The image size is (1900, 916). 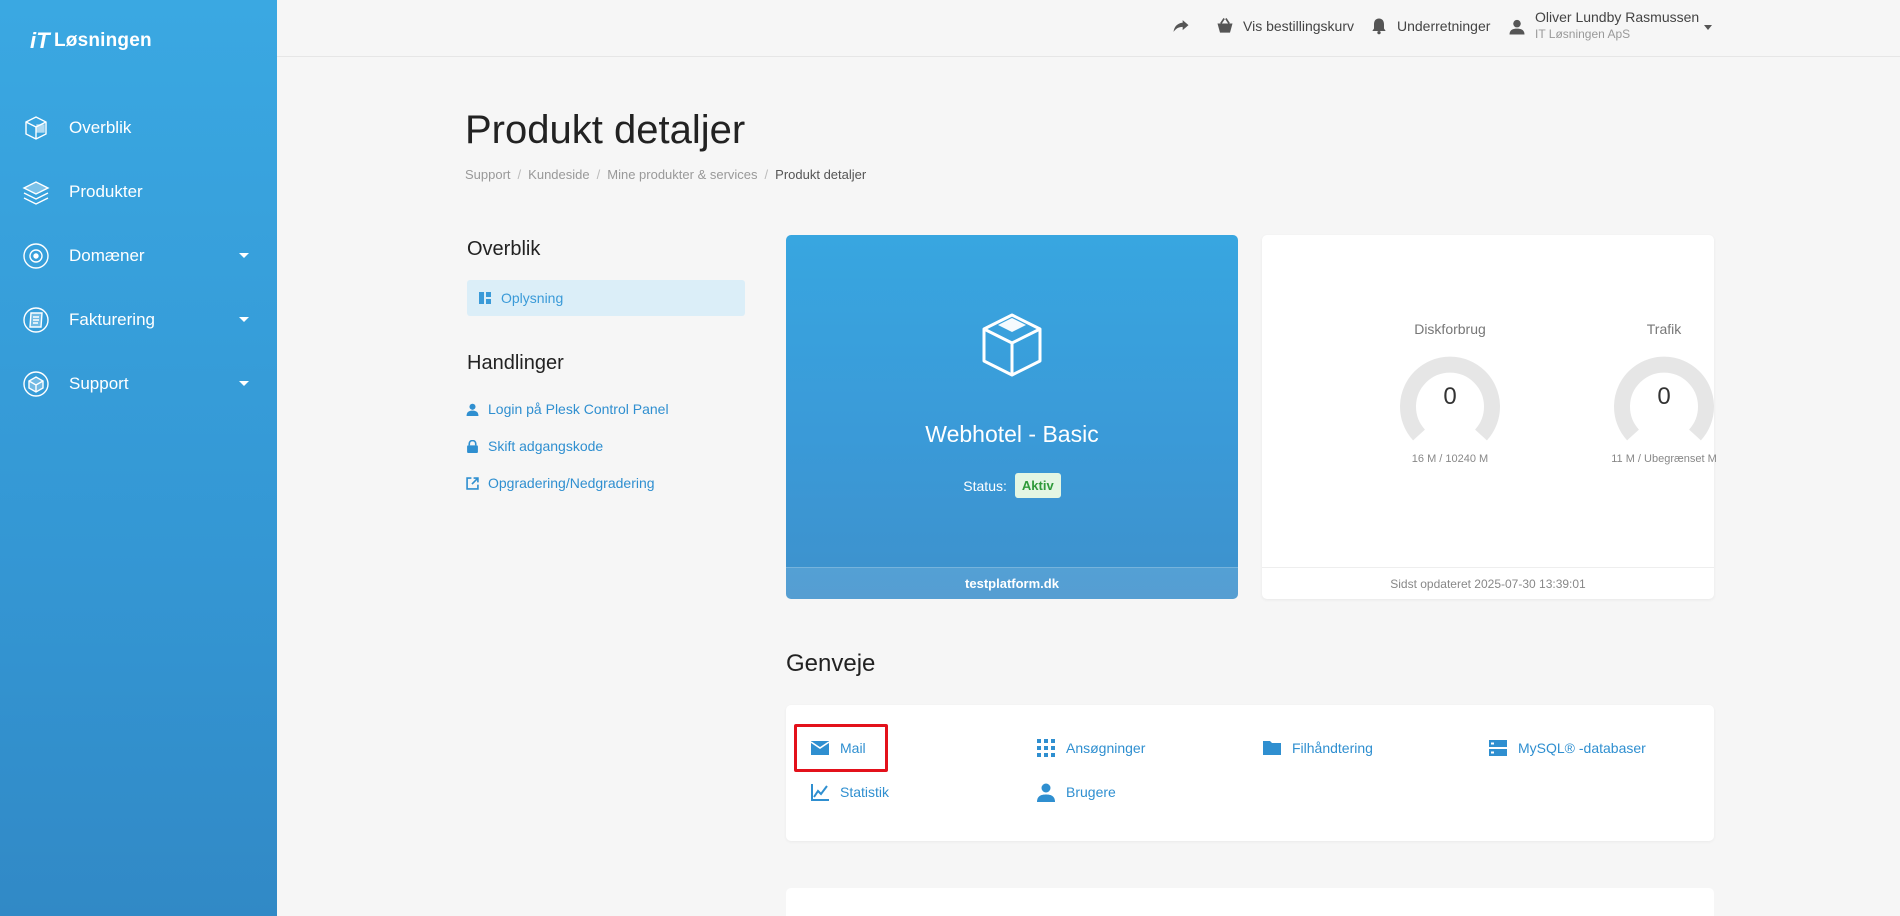 What do you see at coordinates (1012, 434) in the screenshot?
I see `product-name: Webhotel - Basic` at bounding box center [1012, 434].